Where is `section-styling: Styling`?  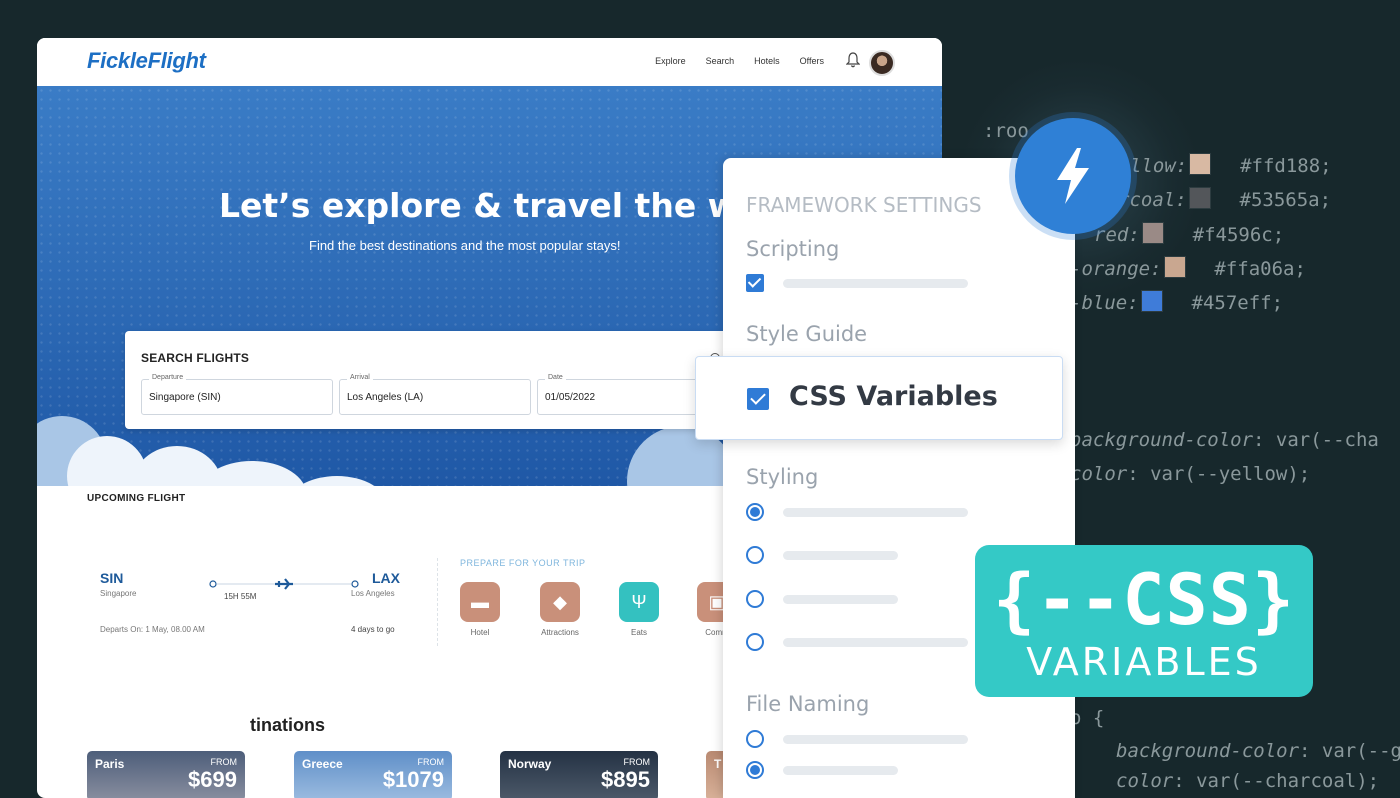
section-styling: Styling is located at coordinates (782, 477).